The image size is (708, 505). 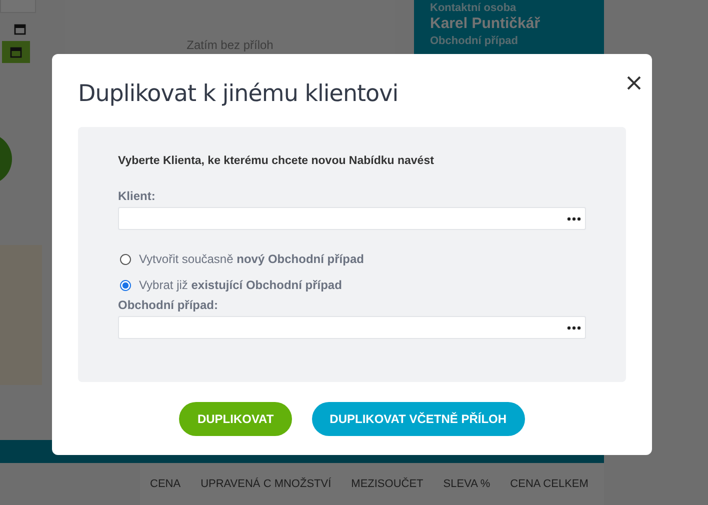 What do you see at coordinates (549, 484) in the screenshot?
I see `column-header: CENA CELKEM` at bounding box center [549, 484].